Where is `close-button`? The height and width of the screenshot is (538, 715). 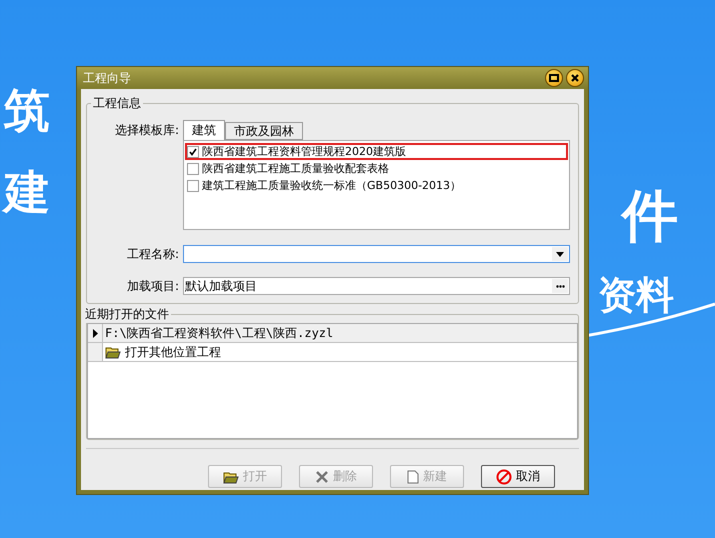
close-button is located at coordinates (575, 78).